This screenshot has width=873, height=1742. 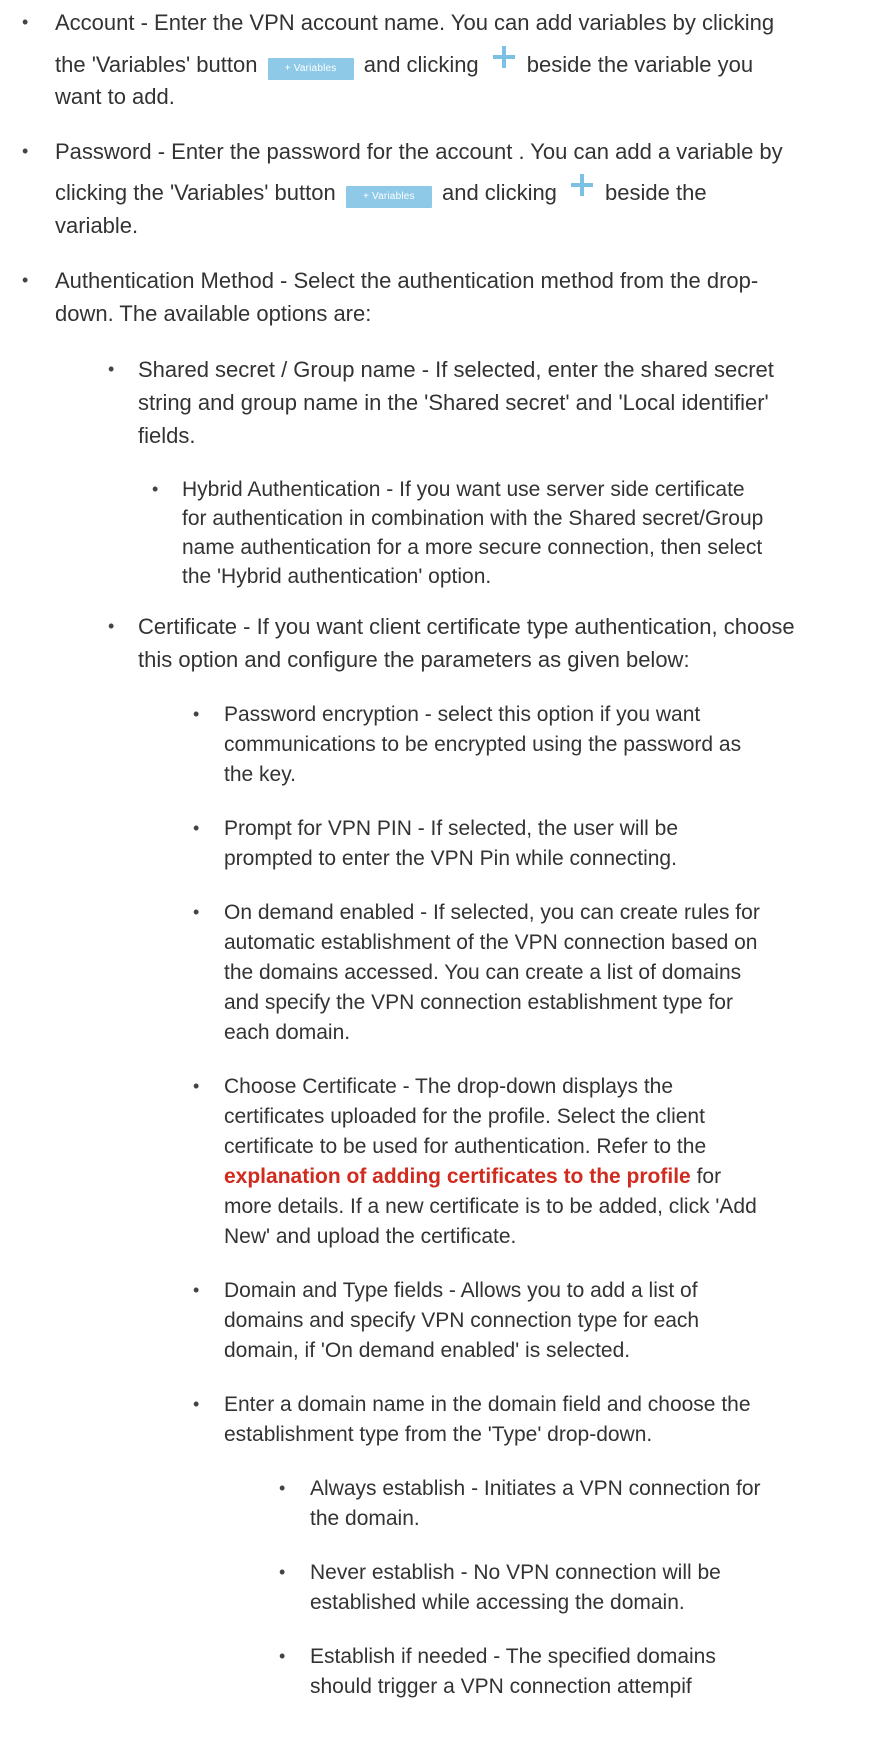 What do you see at coordinates (115, 96) in the screenshot?
I see `account-line-3: want to add.` at bounding box center [115, 96].